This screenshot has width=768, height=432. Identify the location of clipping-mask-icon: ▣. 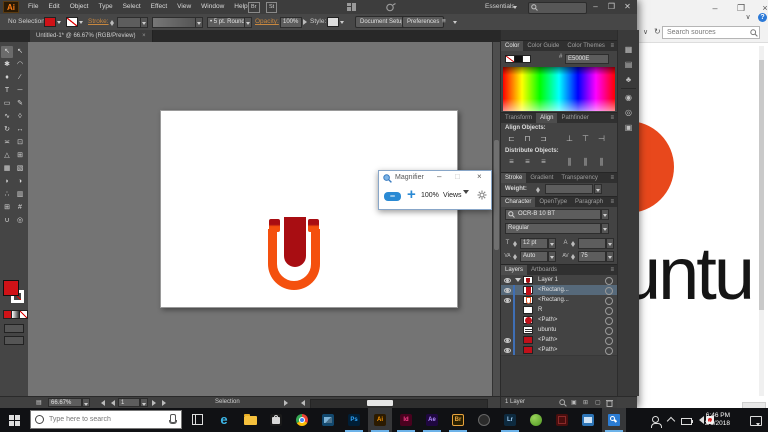
(574, 402).